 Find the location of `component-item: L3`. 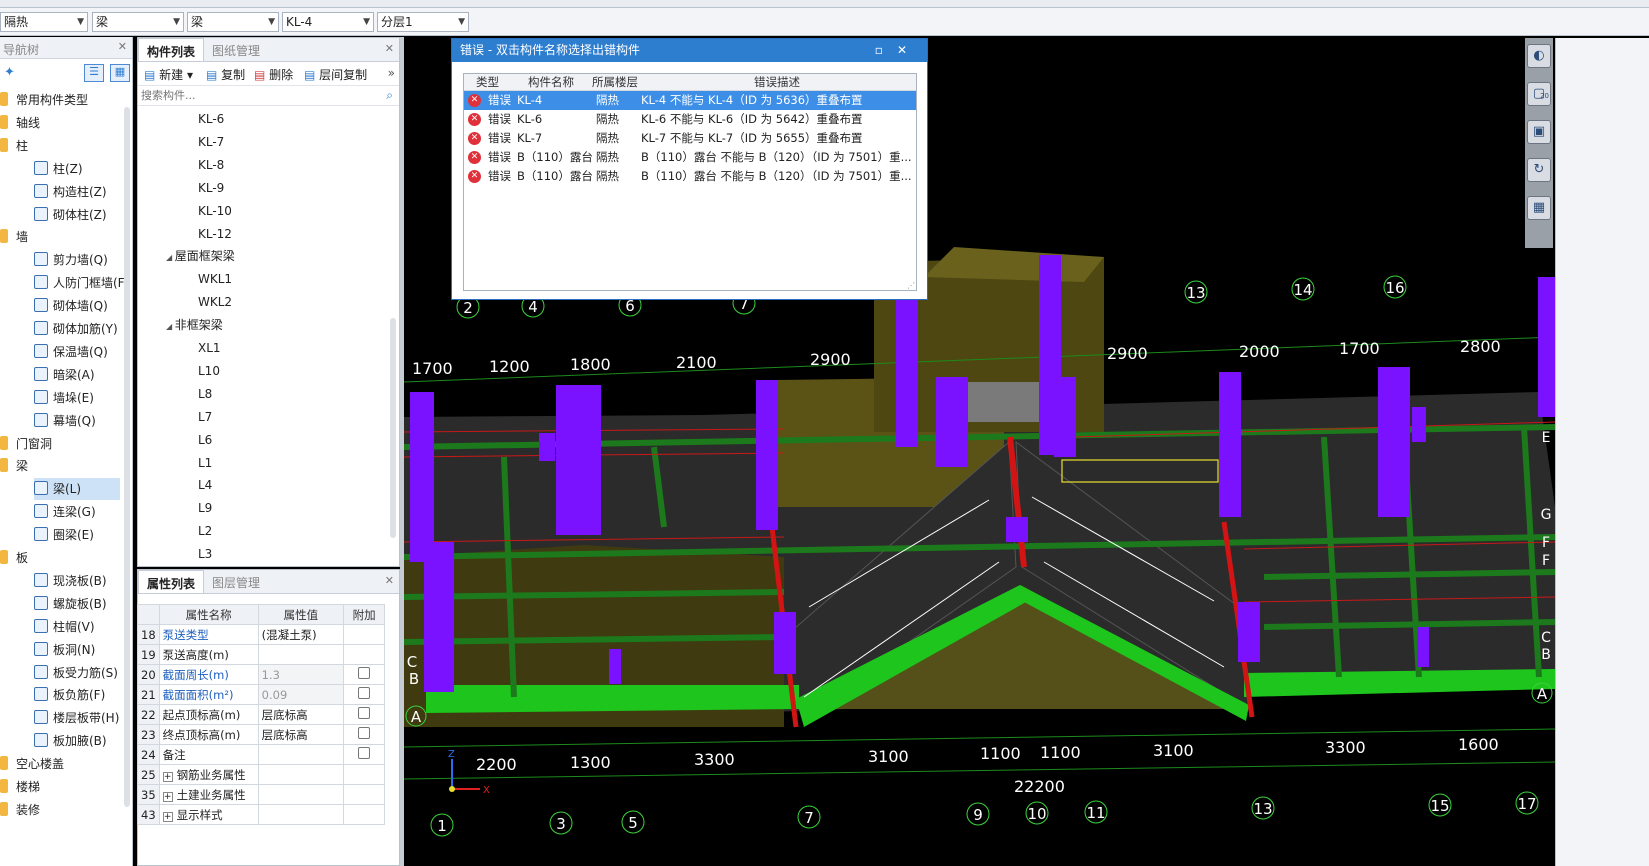

component-item: L3 is located at coordinates (205, 552).